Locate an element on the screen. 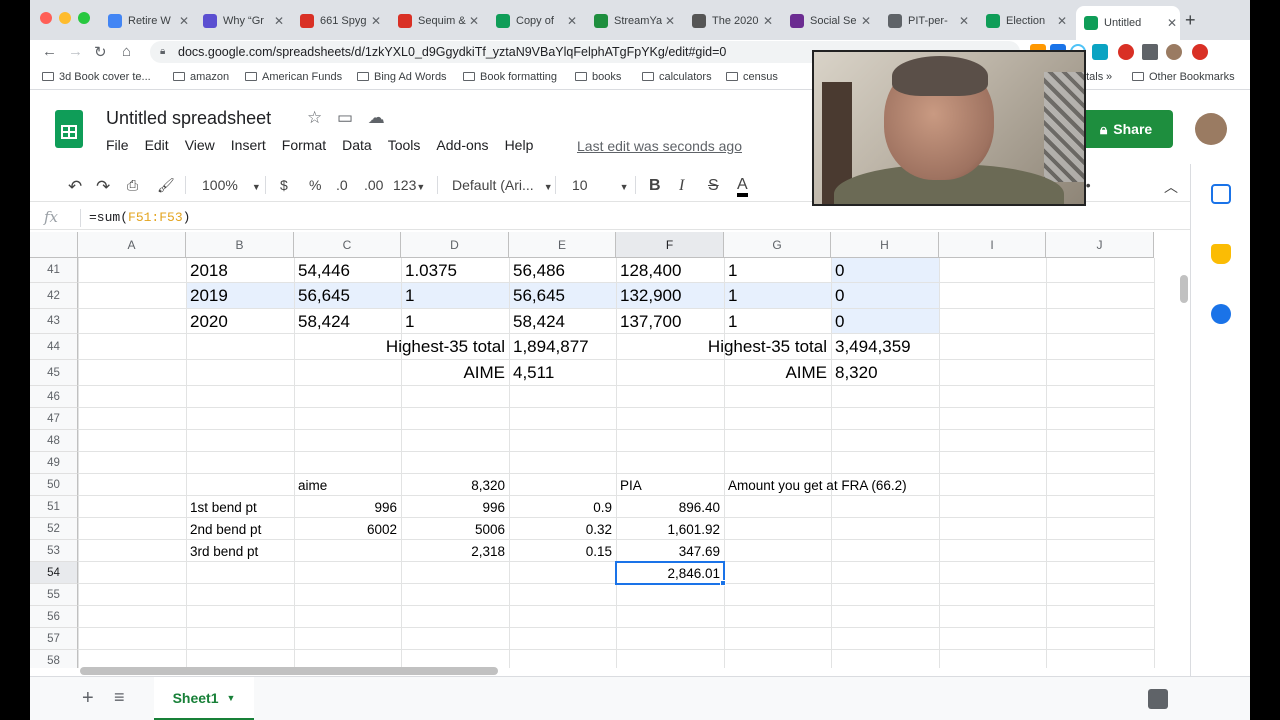  keep-icon is located at coordinates (1221, 254).